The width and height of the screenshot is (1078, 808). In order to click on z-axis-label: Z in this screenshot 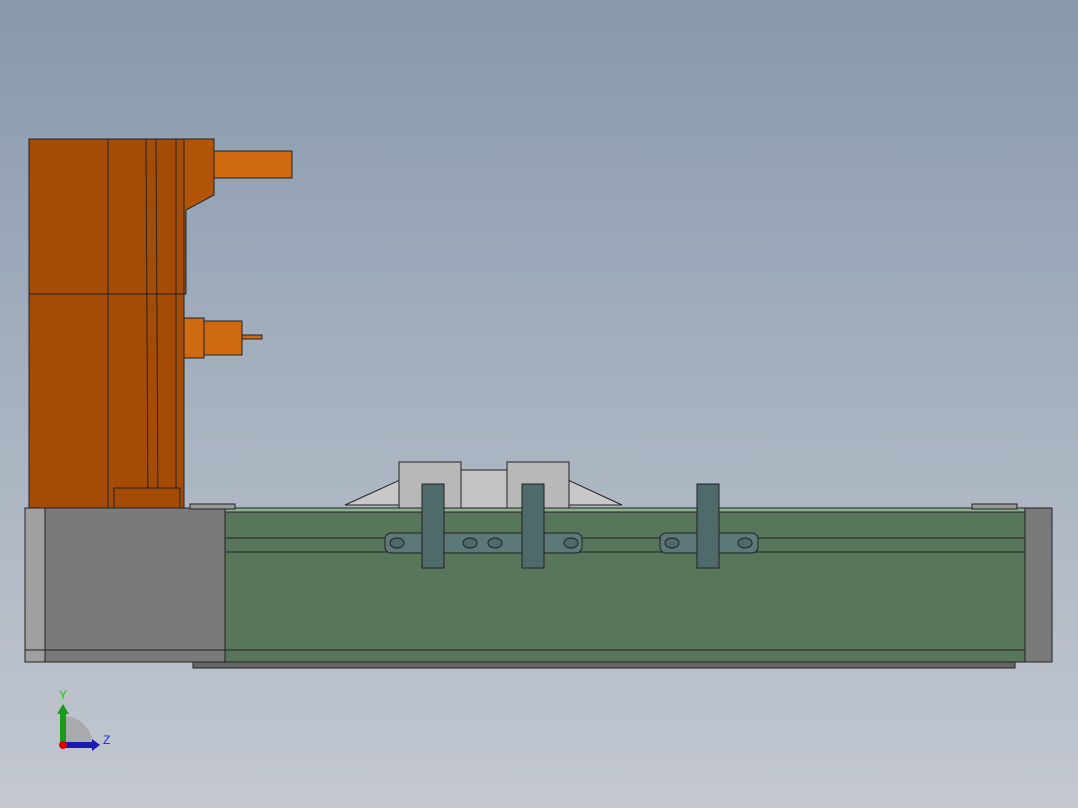, I will do `click(106, 740)`.